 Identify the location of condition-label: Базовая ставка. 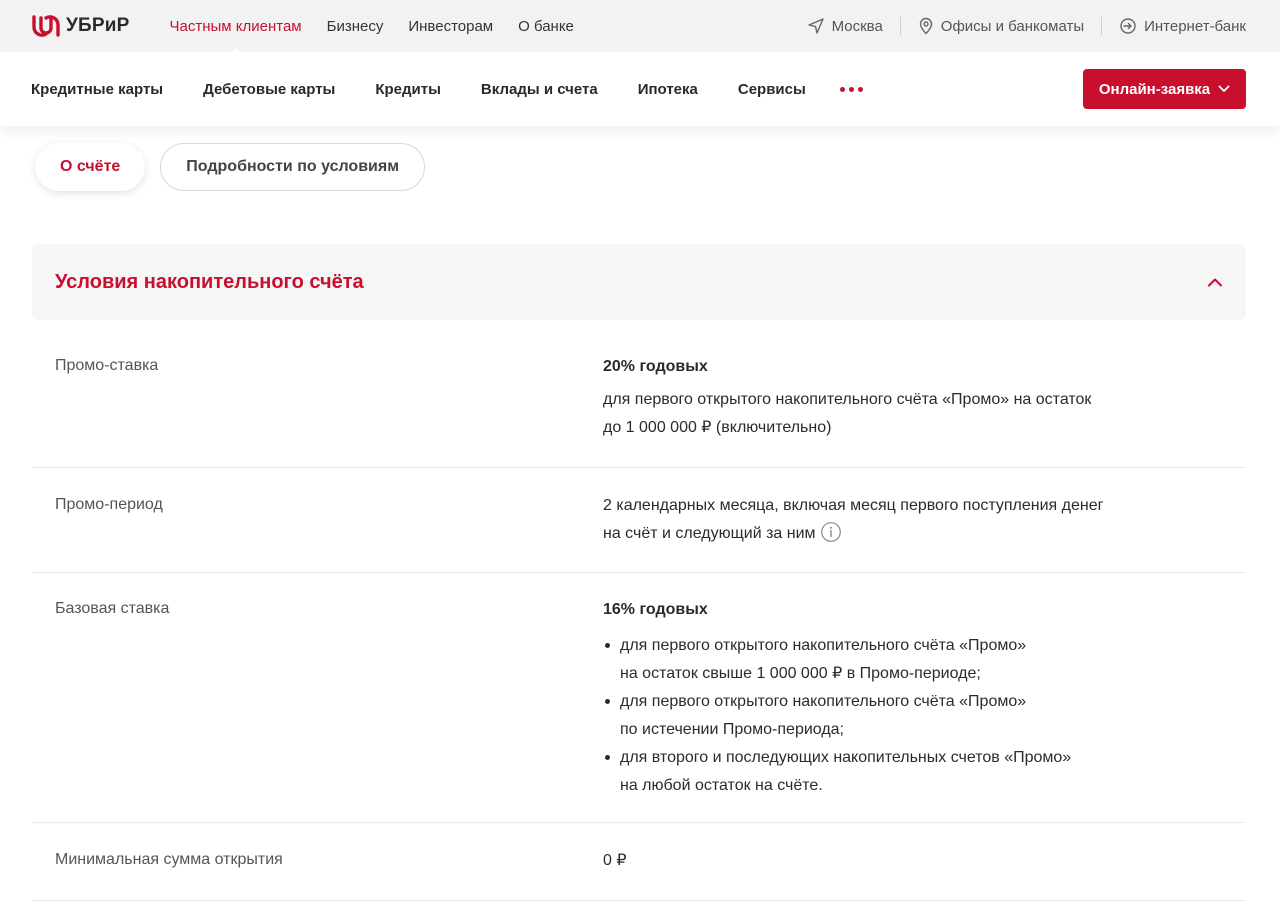
(112, 608).